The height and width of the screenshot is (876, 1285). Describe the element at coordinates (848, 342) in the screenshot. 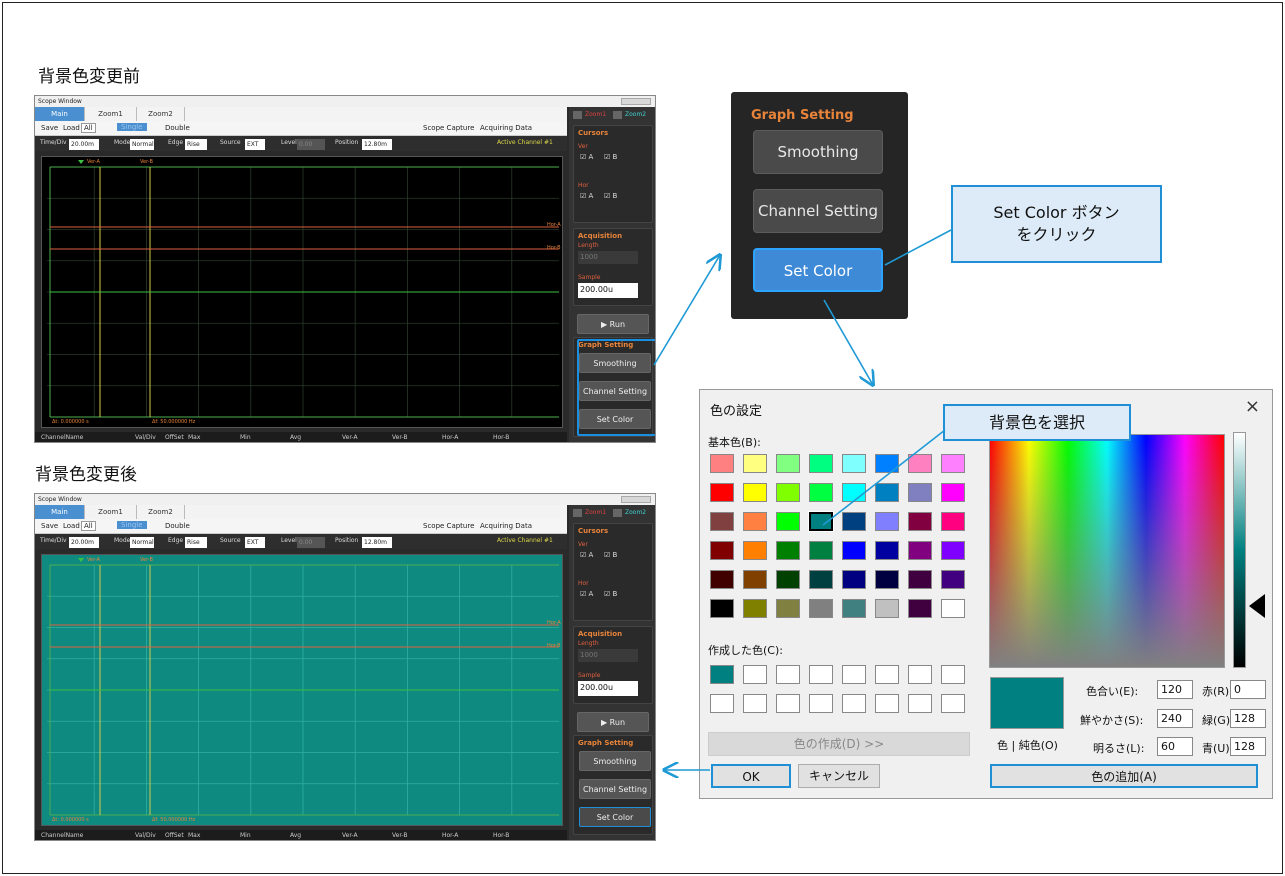

I see `arrow-to-dialog` at that location.